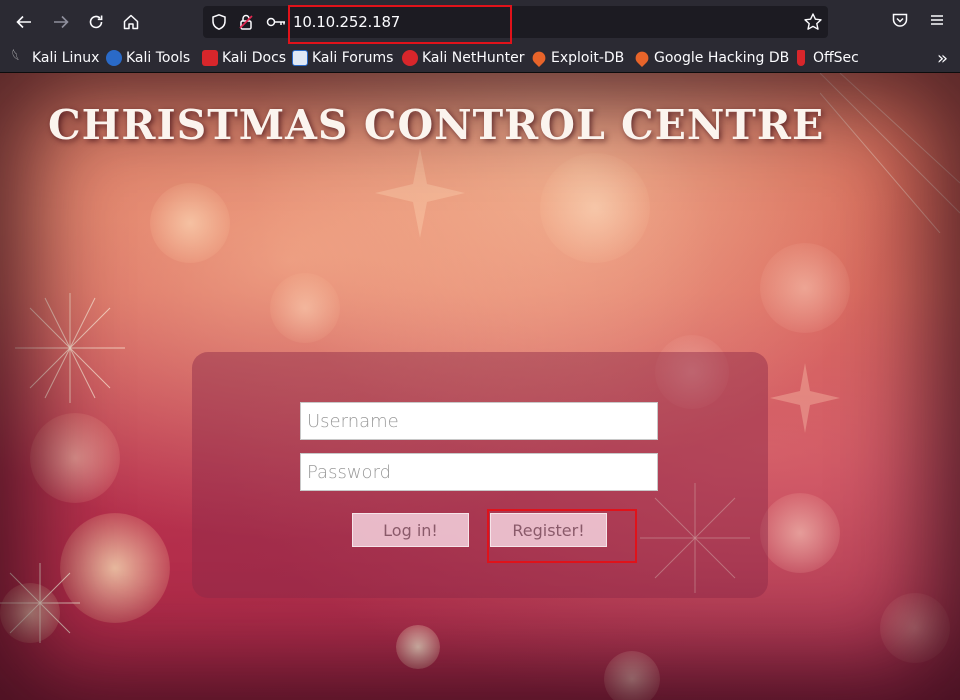 This screenshot has height=700, width=960. Describe the element at coordinates (813, 22) in the screenshot. I see `bookmark-star-icon` at that location.